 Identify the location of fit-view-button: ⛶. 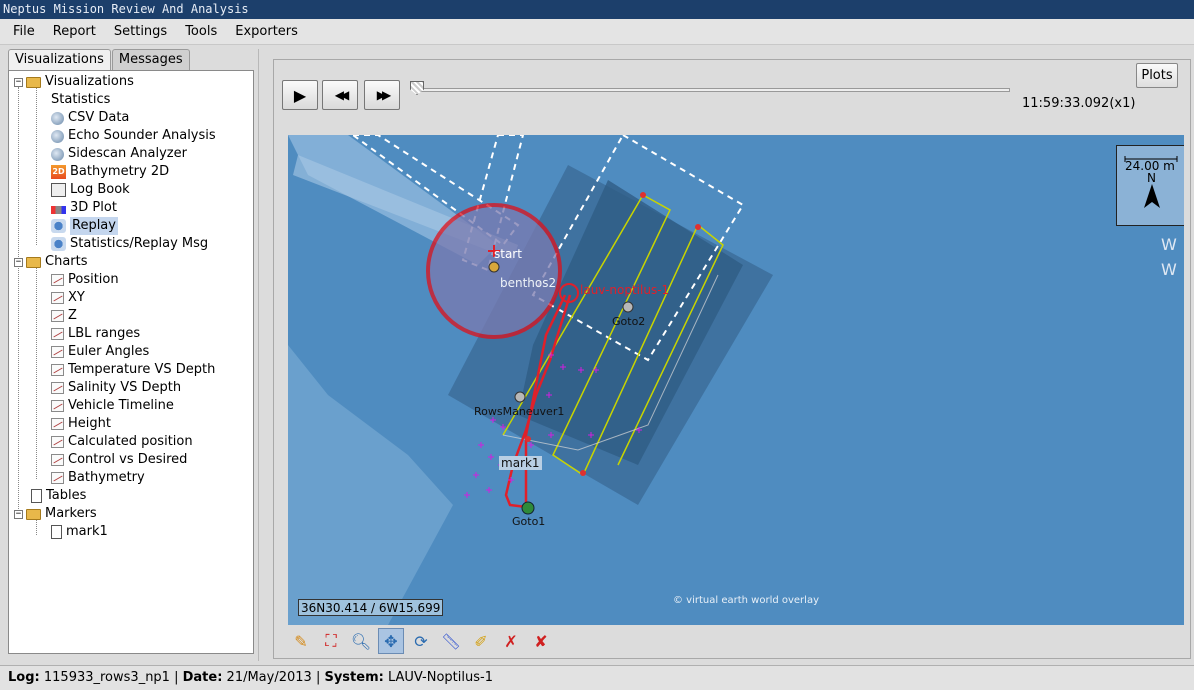
(331, 641).